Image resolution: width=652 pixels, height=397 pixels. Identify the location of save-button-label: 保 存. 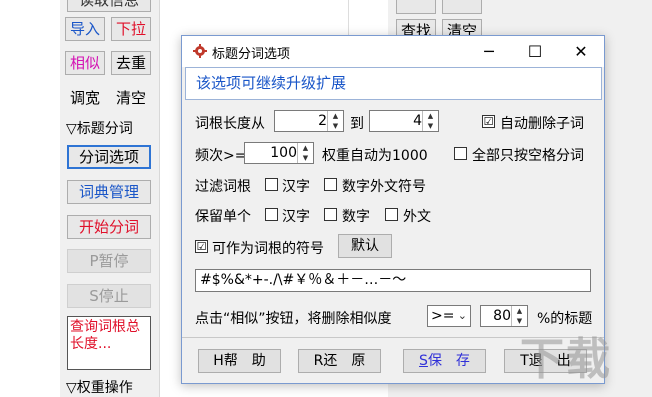
(448, 361).